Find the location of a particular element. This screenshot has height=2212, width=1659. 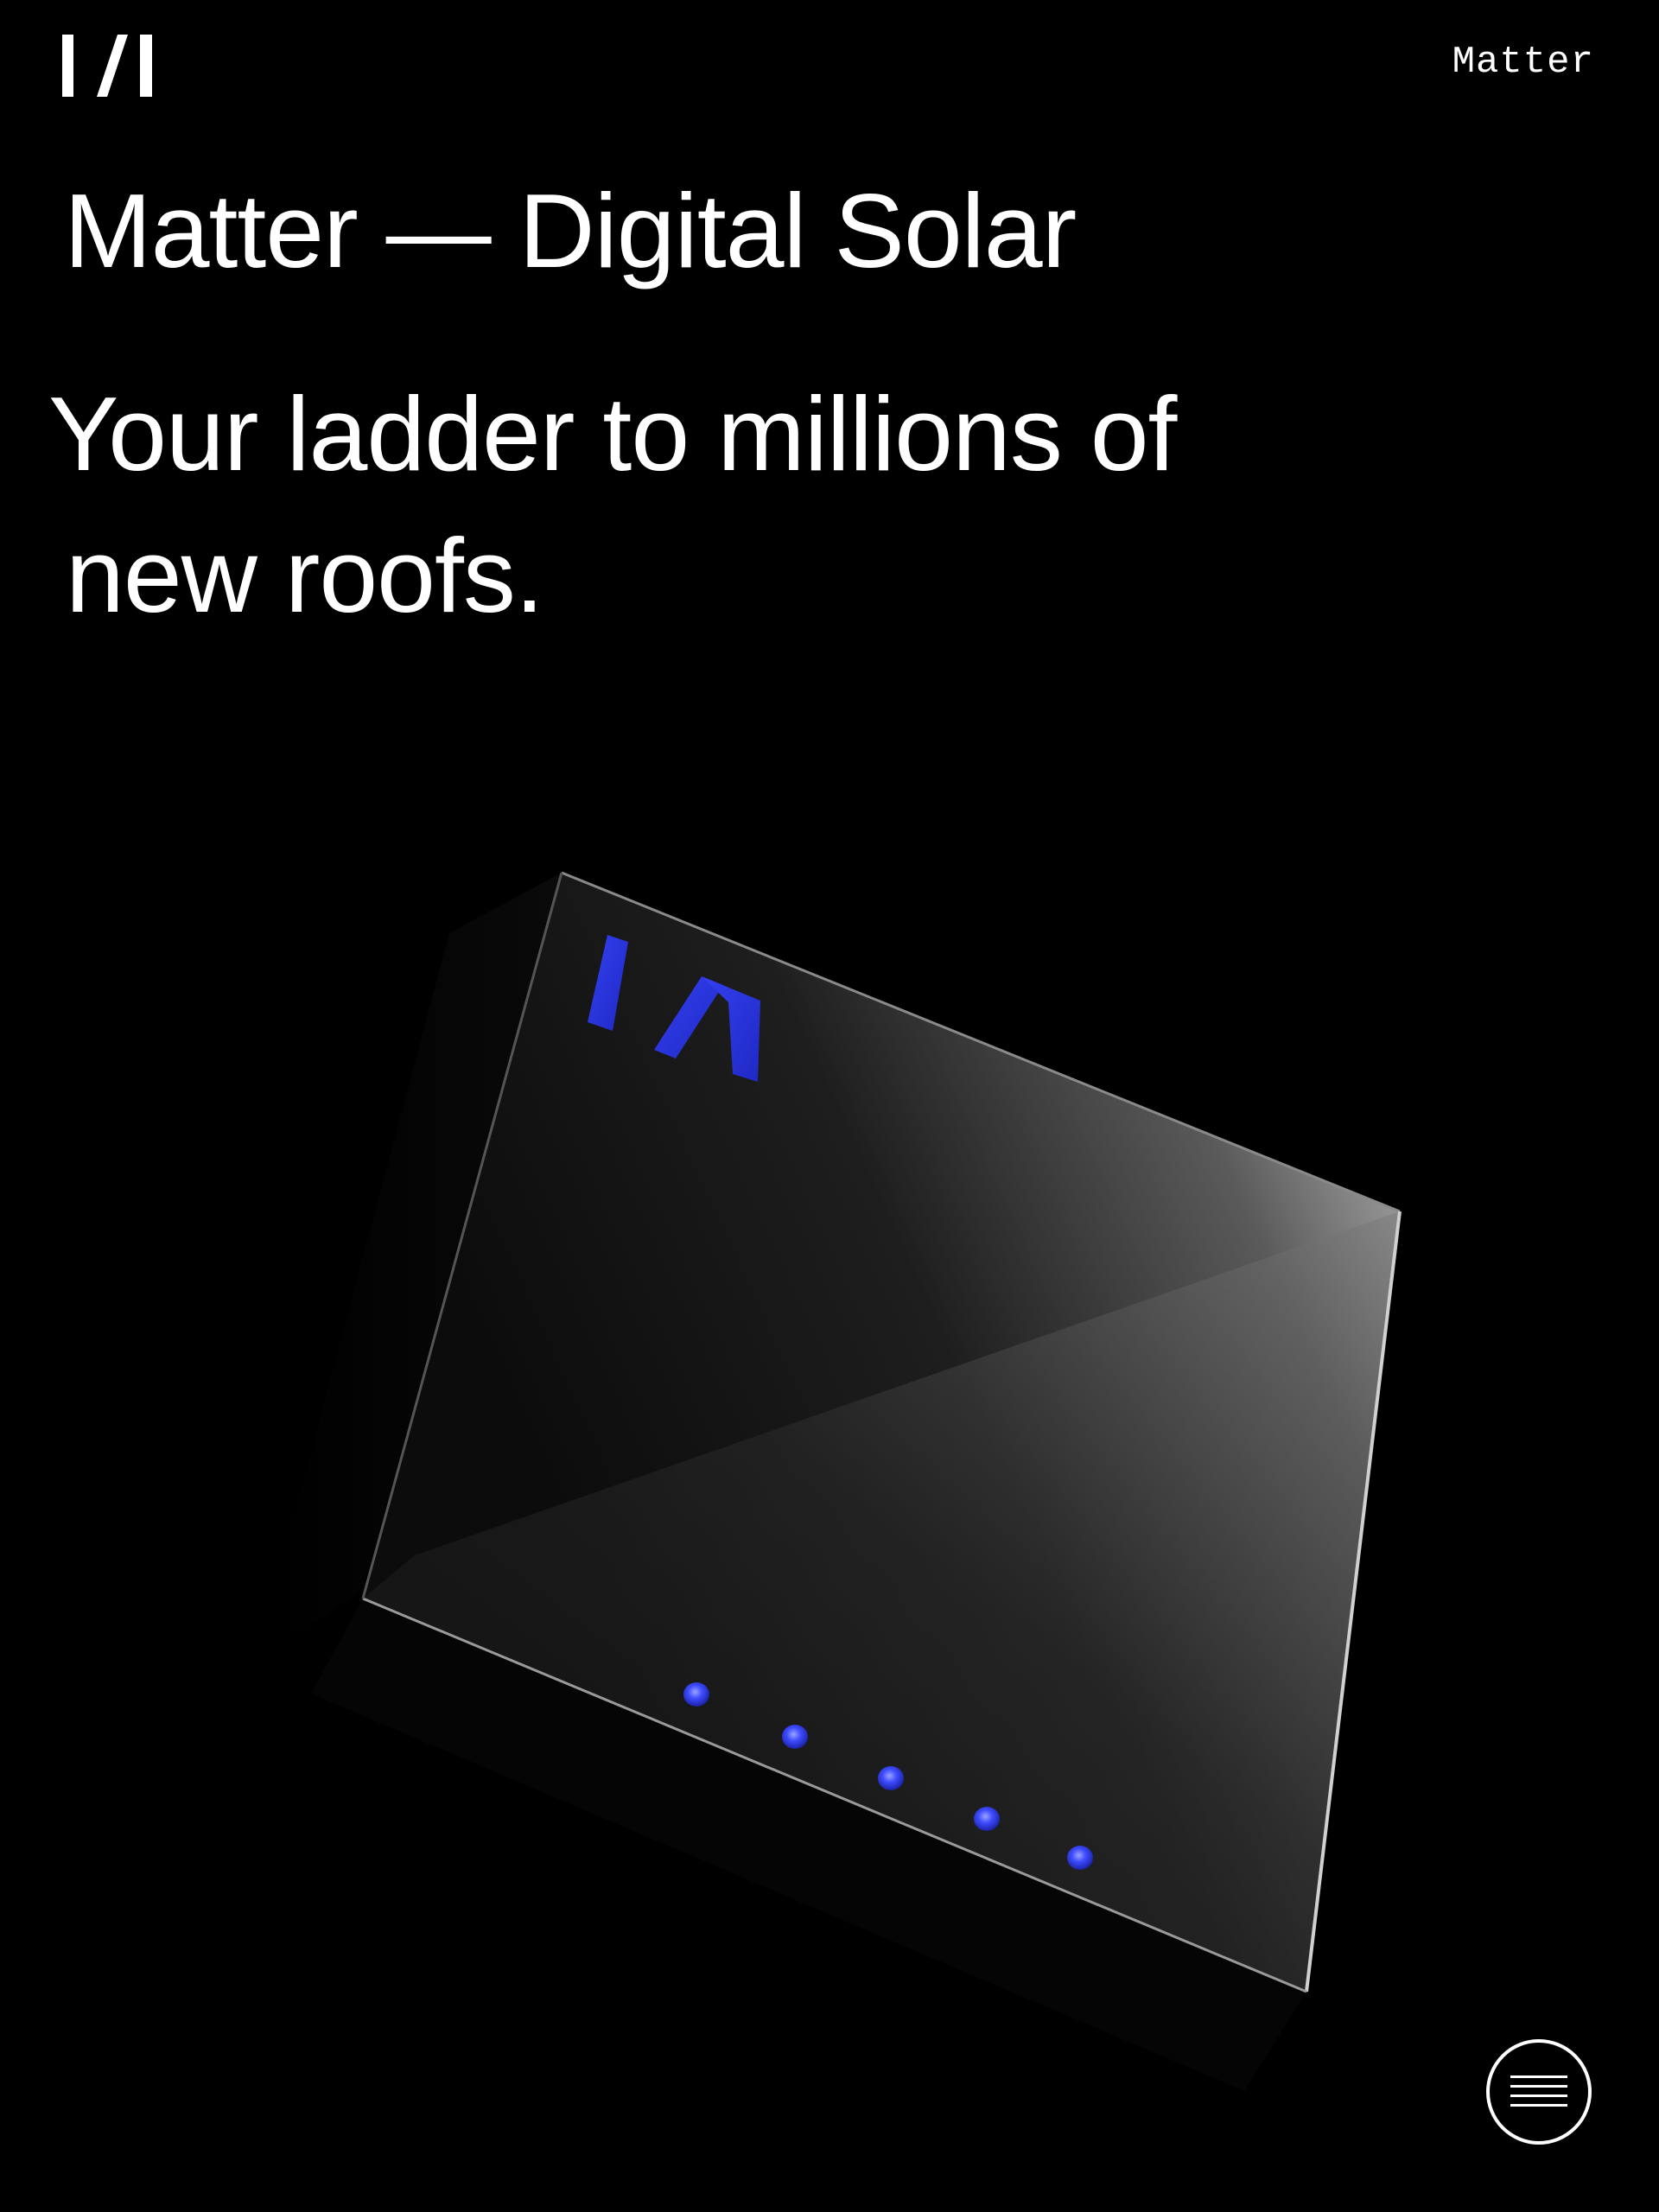

matter-logo-icon is located at coordinates (107, 66).